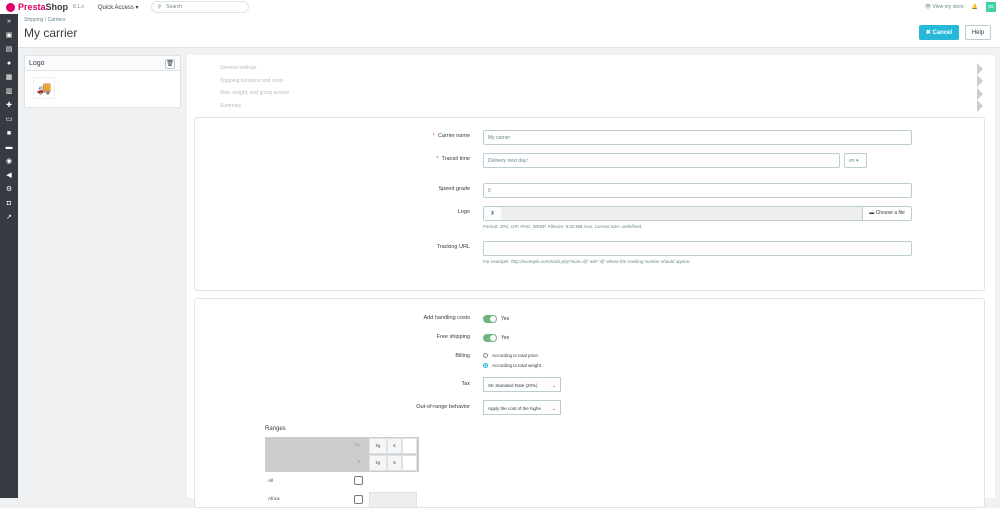  Describe the element at coordinates (9, 63) in the screenshot. I see `customers-icon: ●` at that location.